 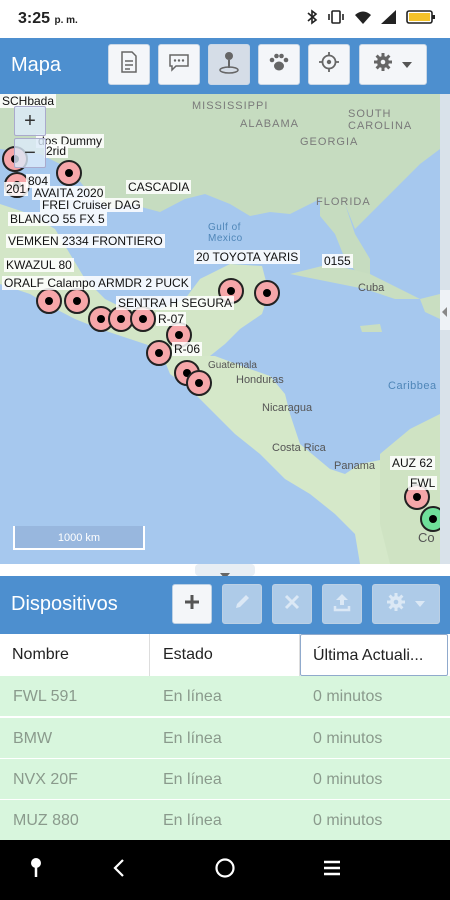 I want to click on assistant-button, so click(x=36, y=870).